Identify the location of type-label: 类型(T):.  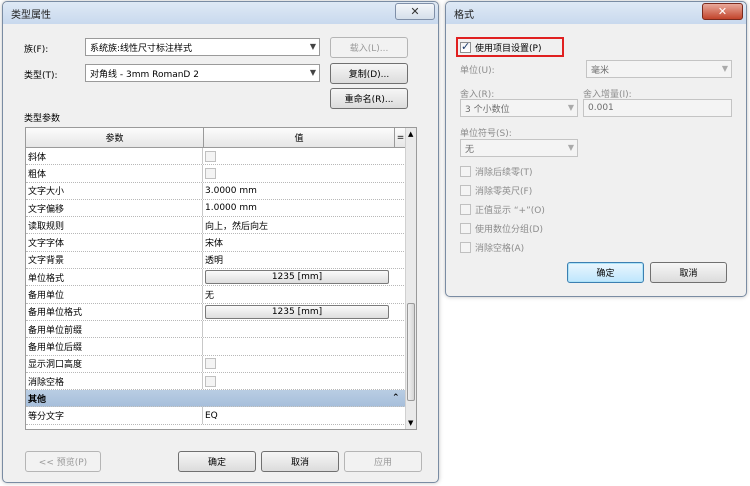
(41, 76).